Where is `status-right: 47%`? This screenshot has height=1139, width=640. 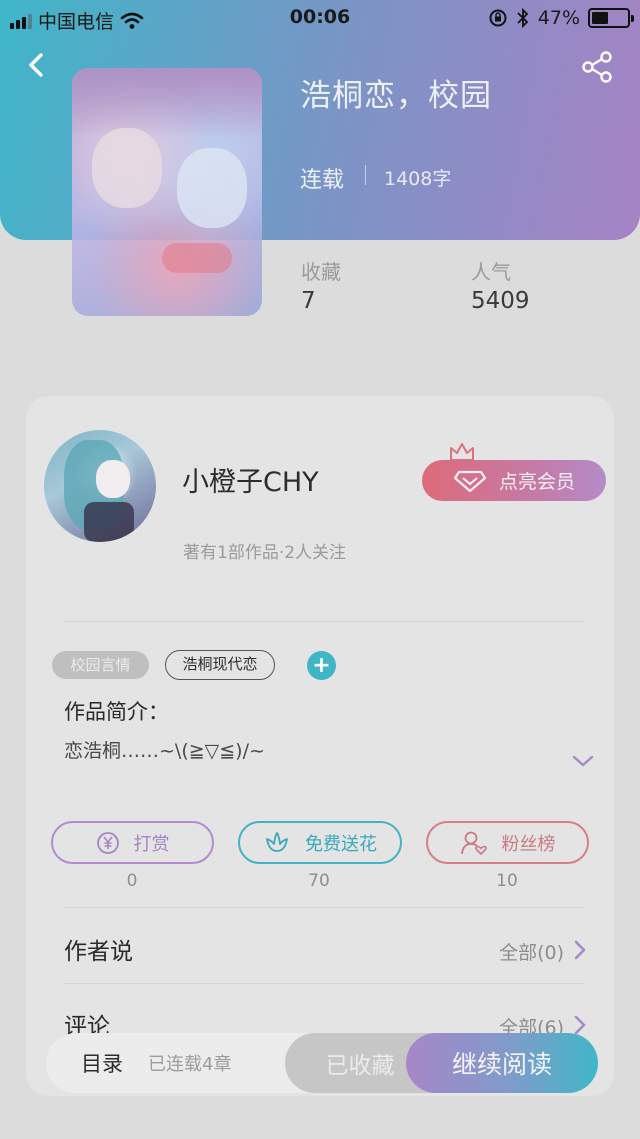
status-right: 47% is located at coordinates (561, 18).